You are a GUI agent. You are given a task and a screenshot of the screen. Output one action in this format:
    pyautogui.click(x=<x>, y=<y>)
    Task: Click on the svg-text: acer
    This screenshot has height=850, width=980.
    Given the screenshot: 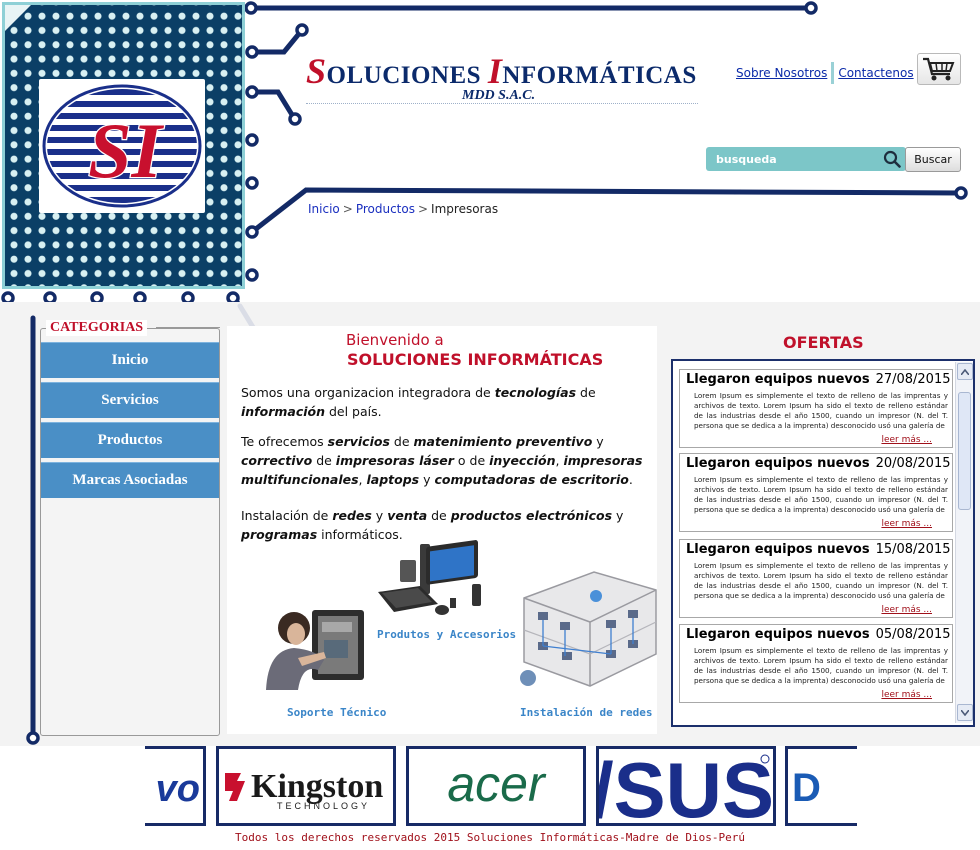 What is the action you would take?
    pyautogui.click(x=497, y=784)
    